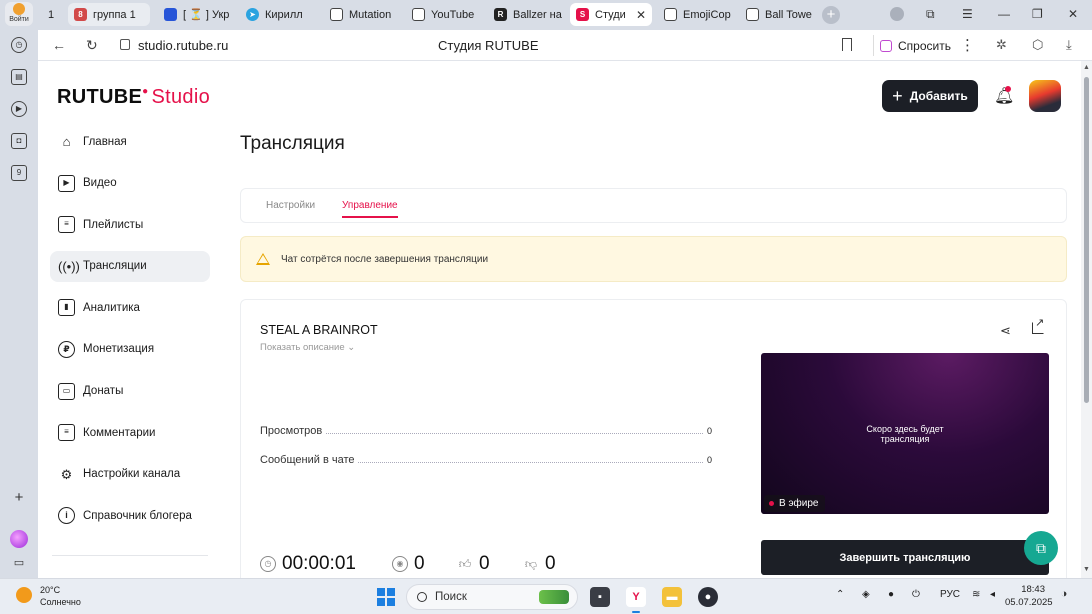 This screenshot has height=614, width=1092. What do you see at coordinates (130, 391) in the screenshot?
I see `sidebar-item-donations: ▭ Донаты` at bounding box center [130, 391].